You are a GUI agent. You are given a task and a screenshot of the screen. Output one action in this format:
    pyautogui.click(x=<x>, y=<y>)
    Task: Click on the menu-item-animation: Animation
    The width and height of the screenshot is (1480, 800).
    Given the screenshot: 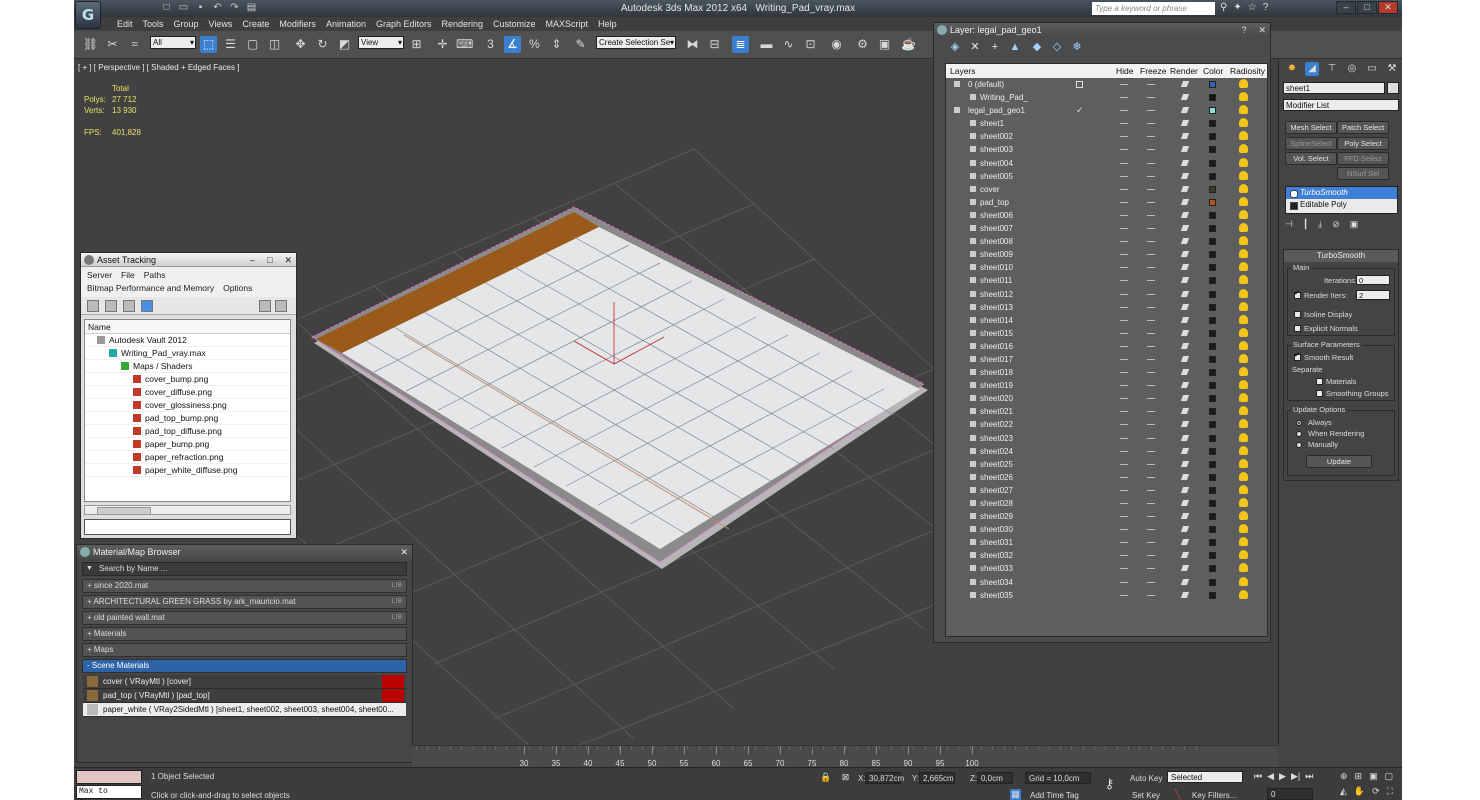 What is the action you would take?
    pyautogui.click(x=346, y=24)
    